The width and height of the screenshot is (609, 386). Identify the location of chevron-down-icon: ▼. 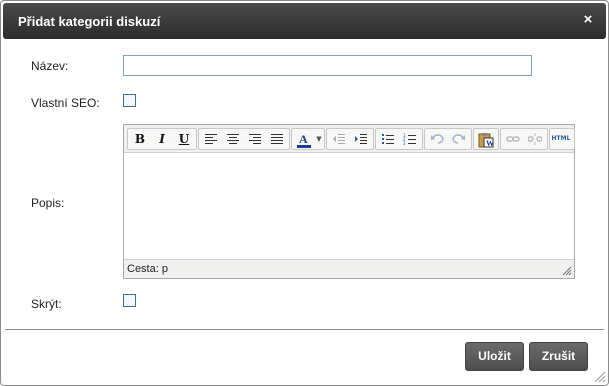
(319, 139).